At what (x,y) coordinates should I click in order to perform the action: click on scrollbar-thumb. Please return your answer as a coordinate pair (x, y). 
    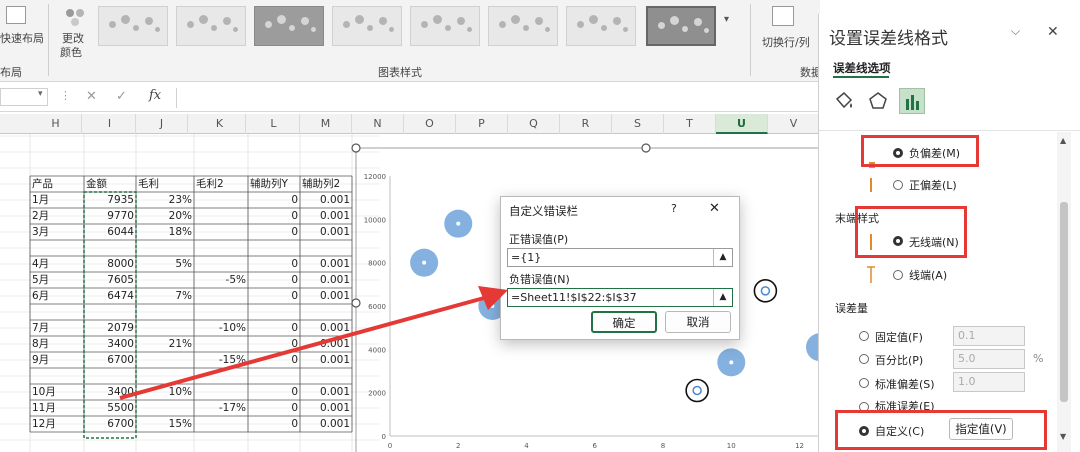
    Looking at the image, I should click on (1064, 302).